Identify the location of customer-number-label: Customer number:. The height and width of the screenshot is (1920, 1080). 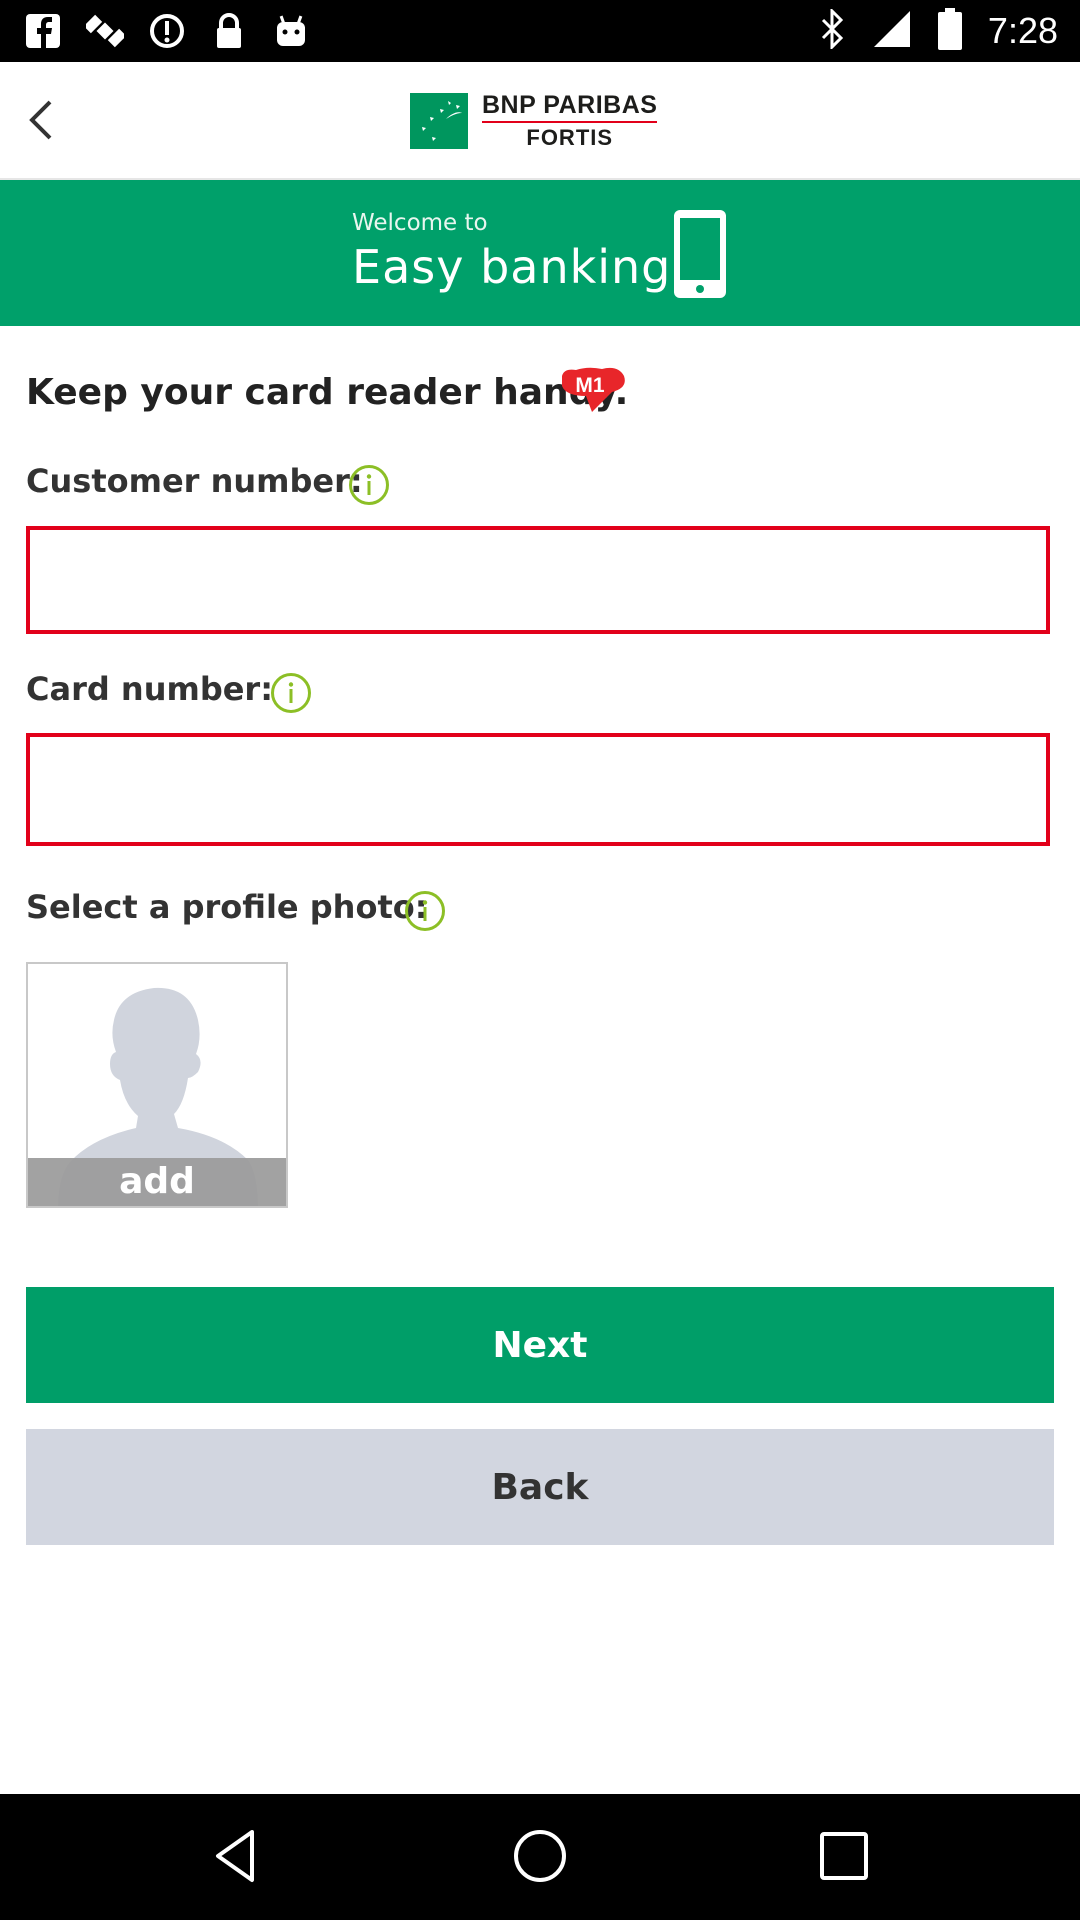
(194, 481).